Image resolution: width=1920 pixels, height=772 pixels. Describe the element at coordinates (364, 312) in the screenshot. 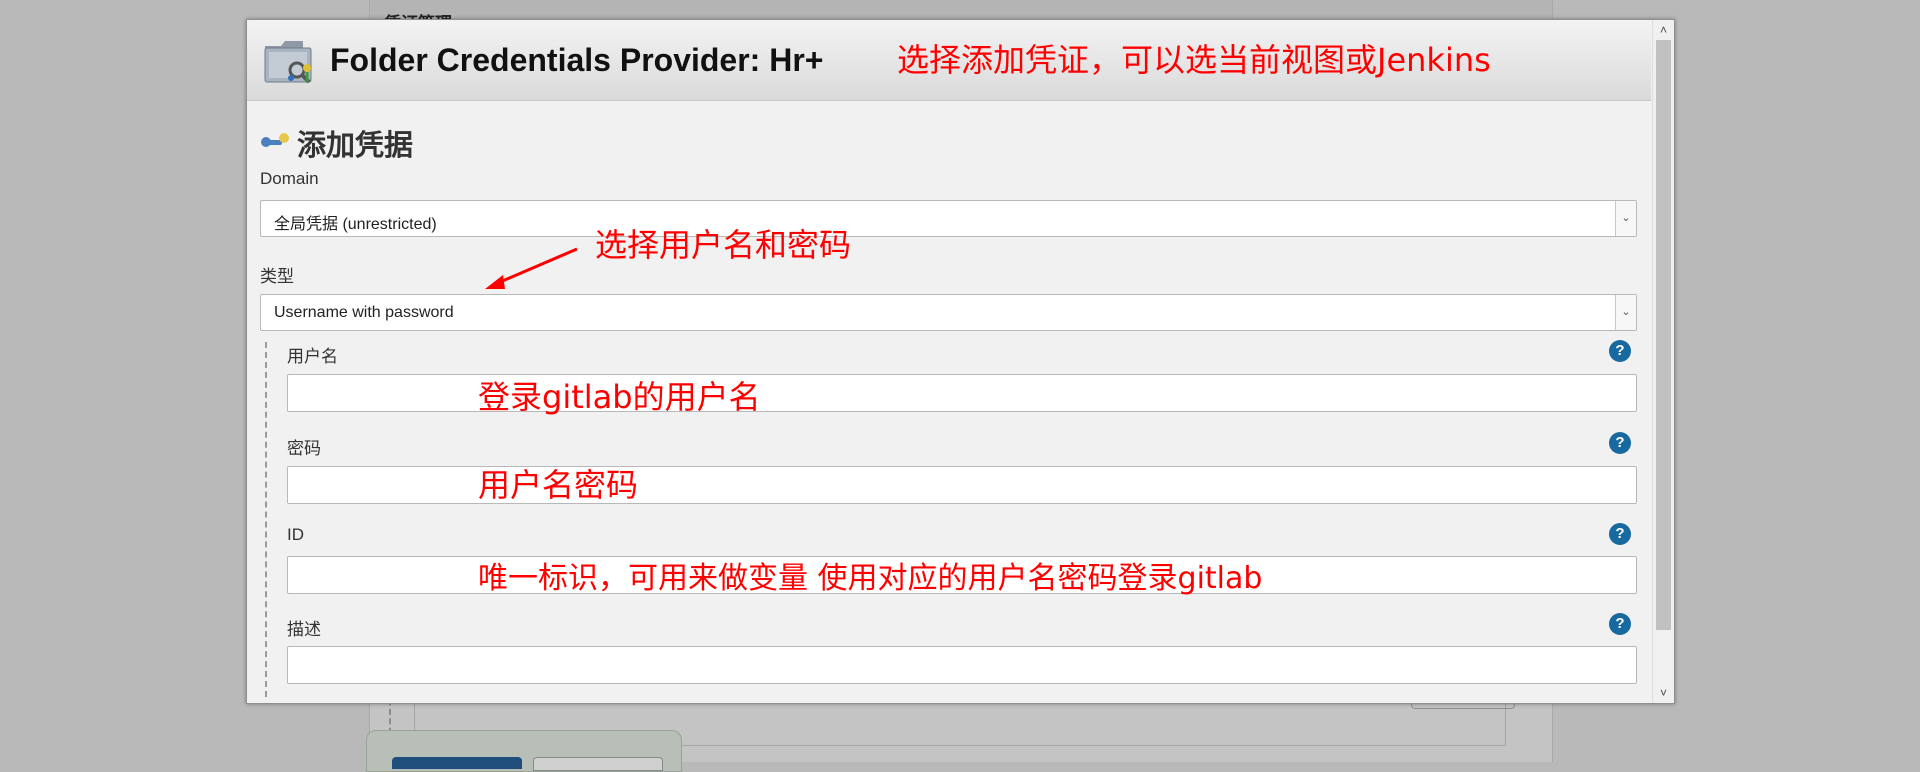

I see `kind-select-value: Username with password` at that location.